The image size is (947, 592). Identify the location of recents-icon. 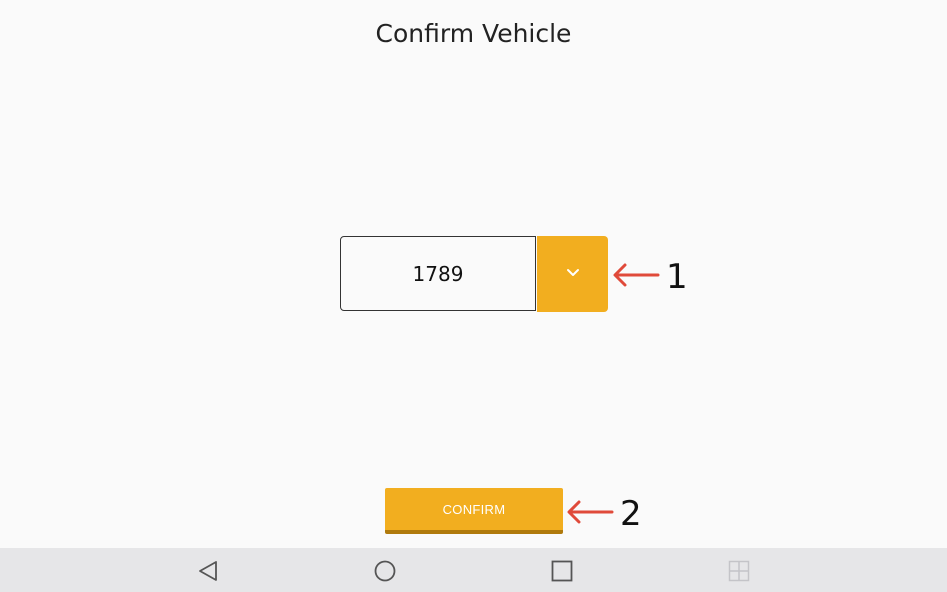
(562, 571).